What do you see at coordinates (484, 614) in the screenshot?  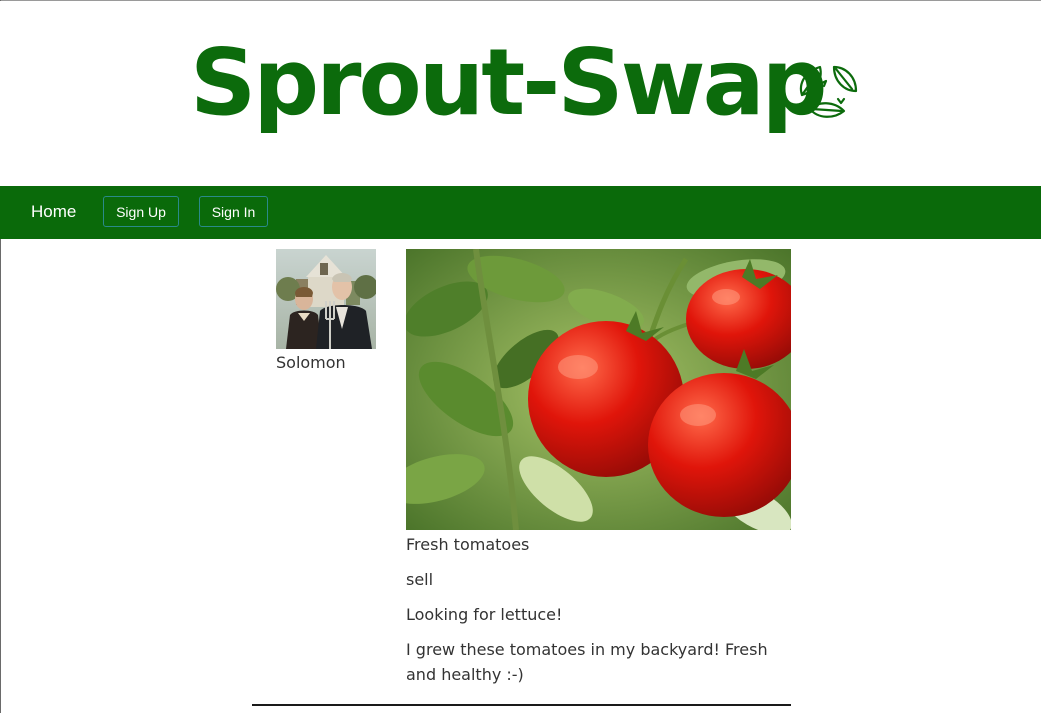 I see `post-want: Looking for lettuce!` at bounding box center [484, 614].